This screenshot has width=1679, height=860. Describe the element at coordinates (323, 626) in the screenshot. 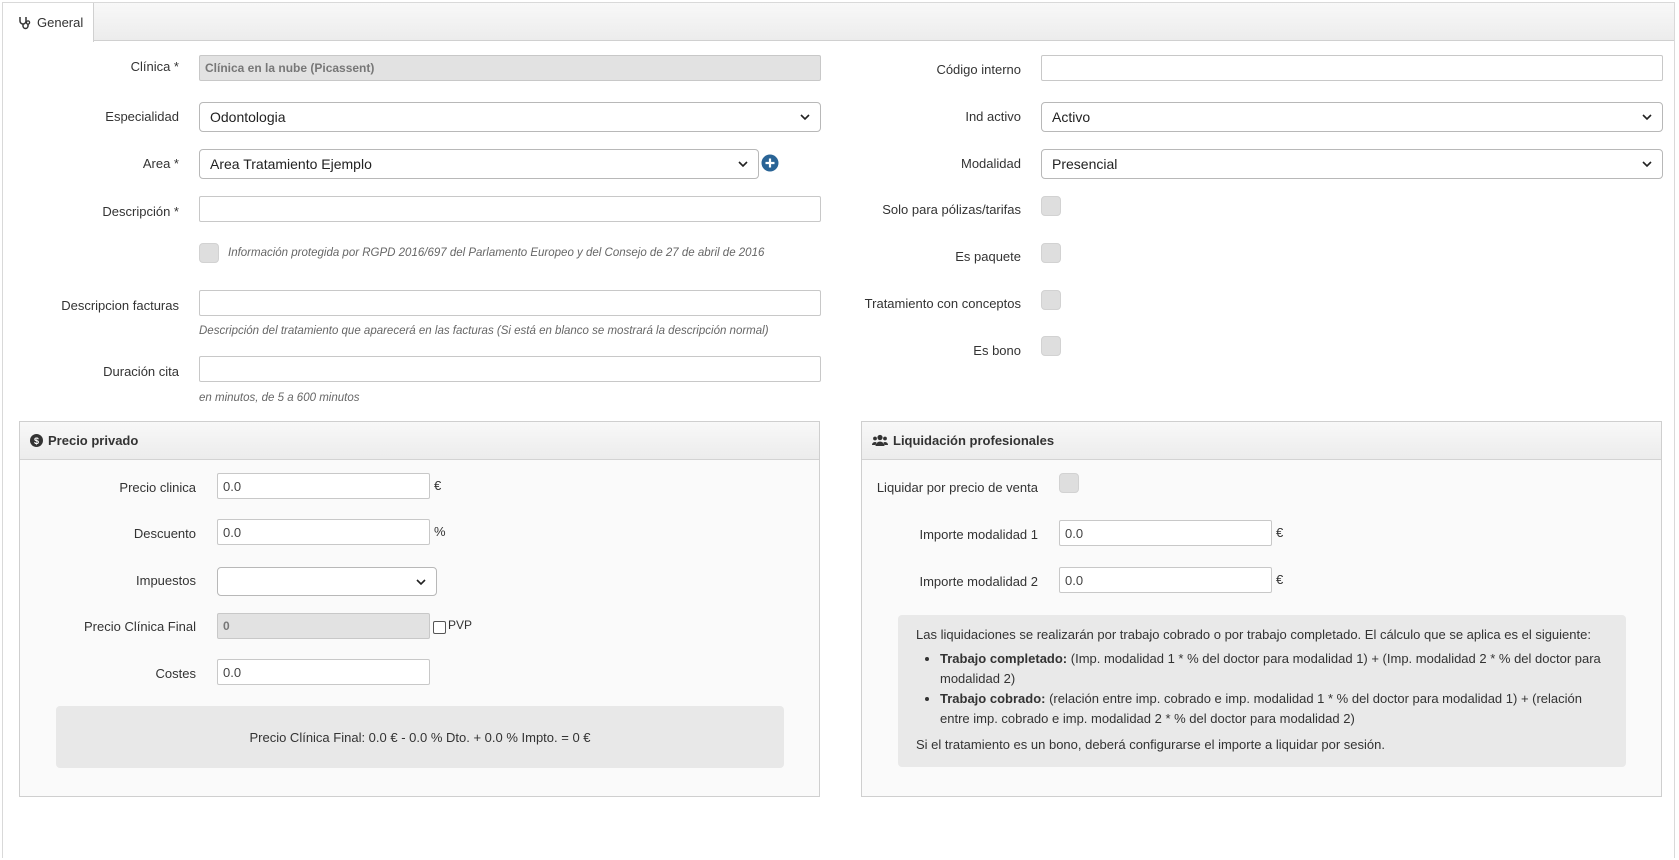

I see `precio-final-field: 0` at that location.